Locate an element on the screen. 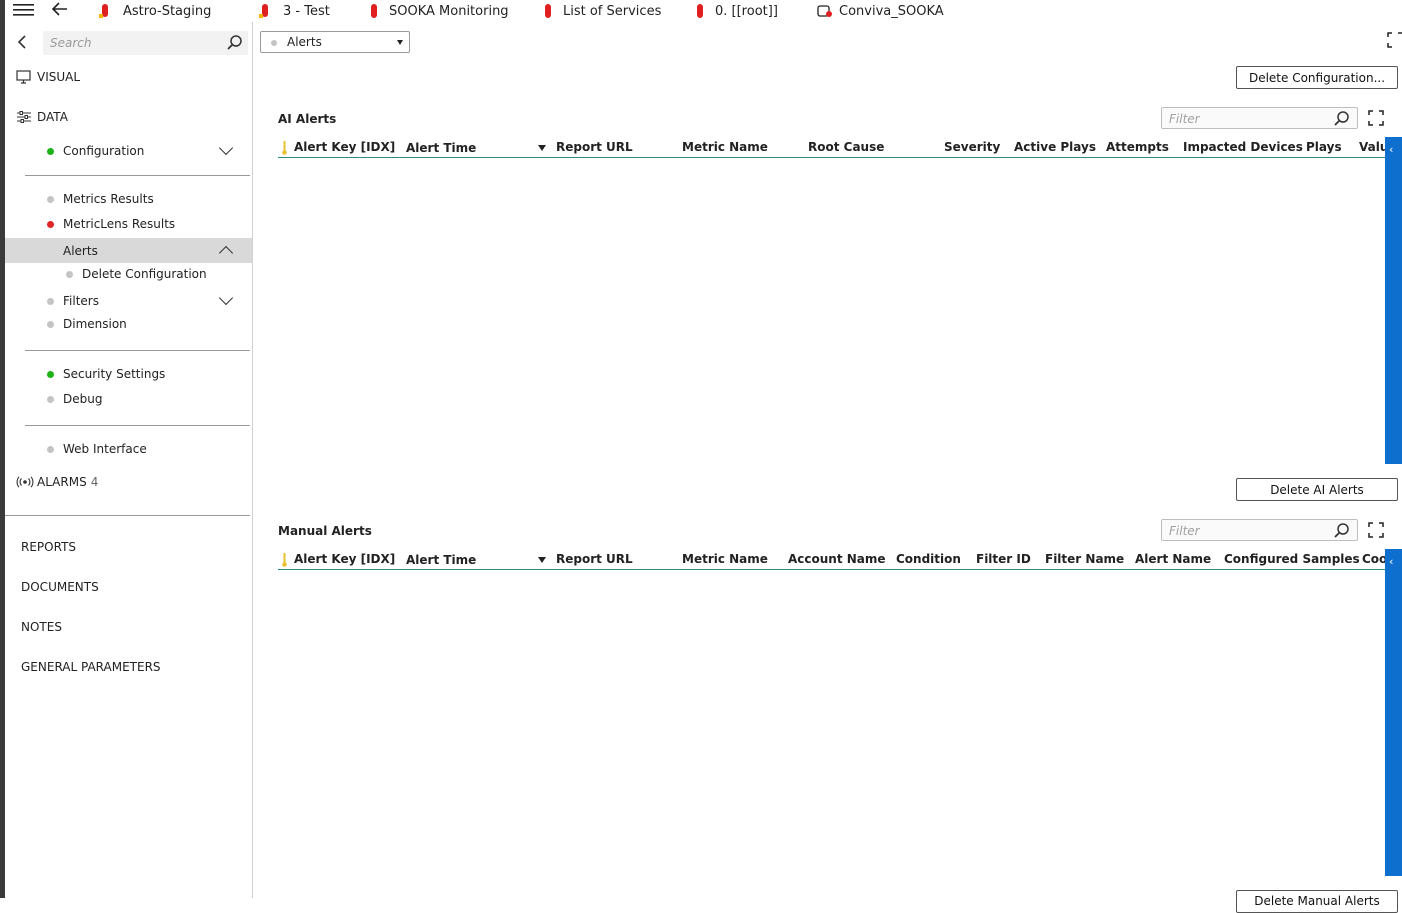 This screenshot has width=1402, height=913. sidebar-item-configuration: Configuration is located at coordinates (95, 151).